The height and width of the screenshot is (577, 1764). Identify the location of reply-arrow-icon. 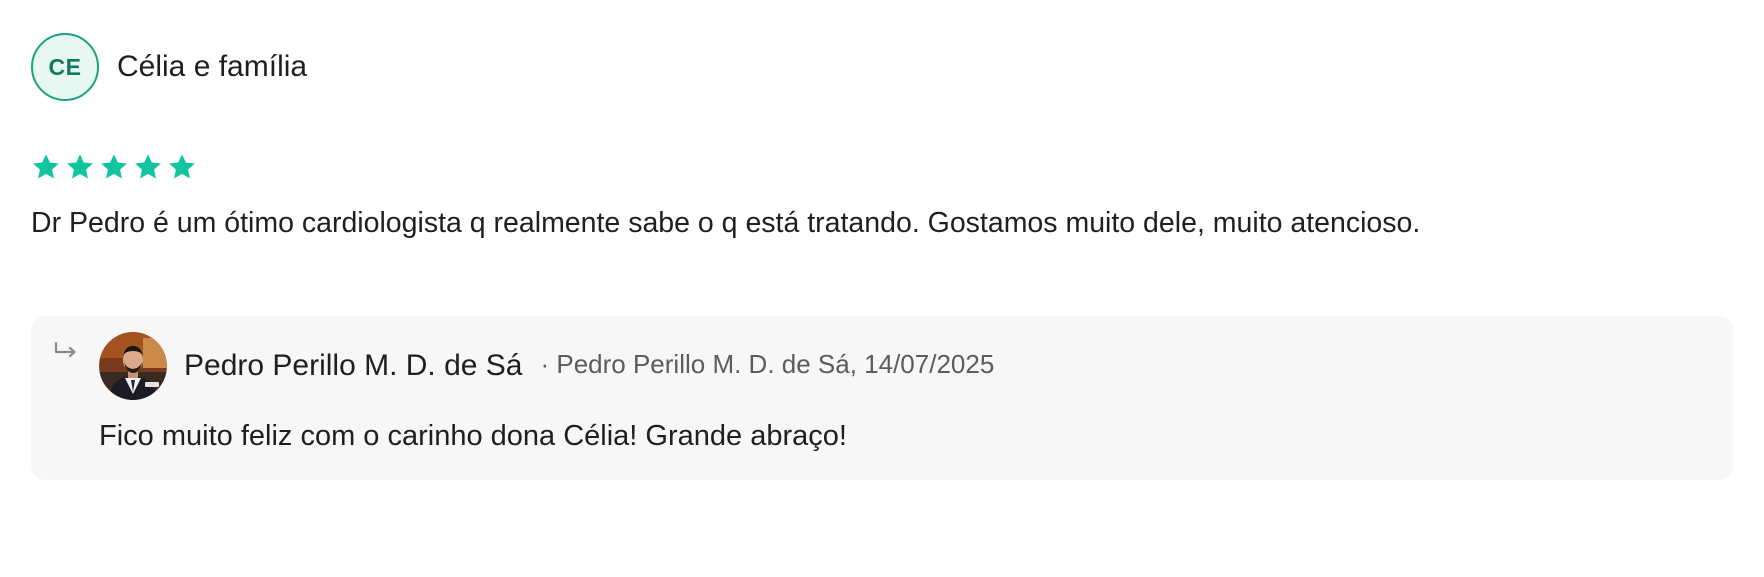
(66, 351).